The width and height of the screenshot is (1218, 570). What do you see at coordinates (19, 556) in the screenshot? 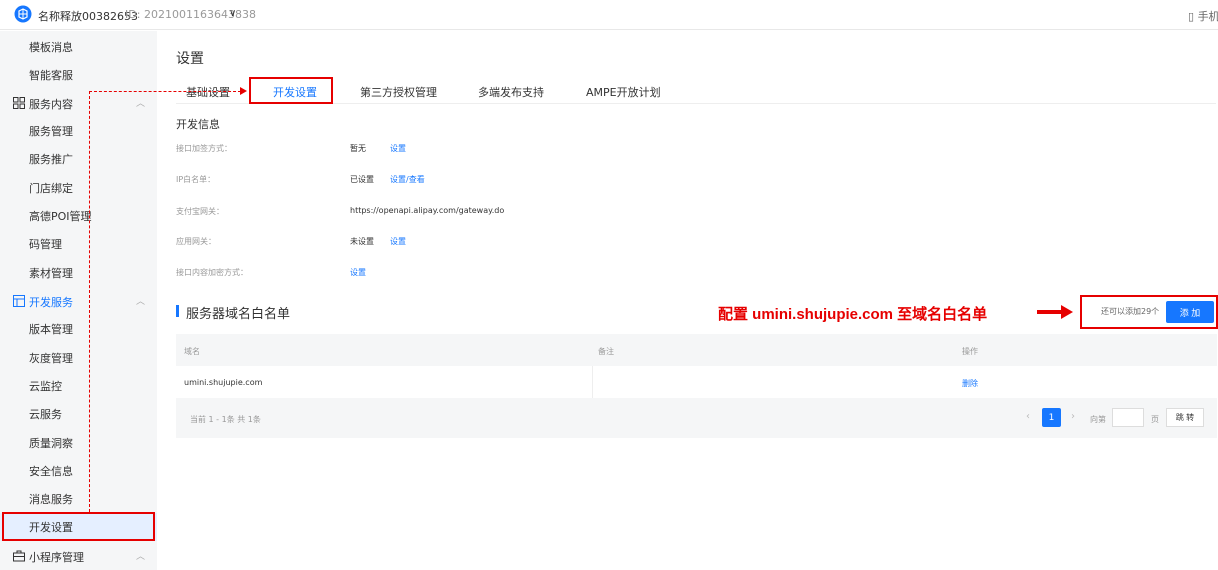
I see `briefcase-icon` at bounding box center [19, 556].